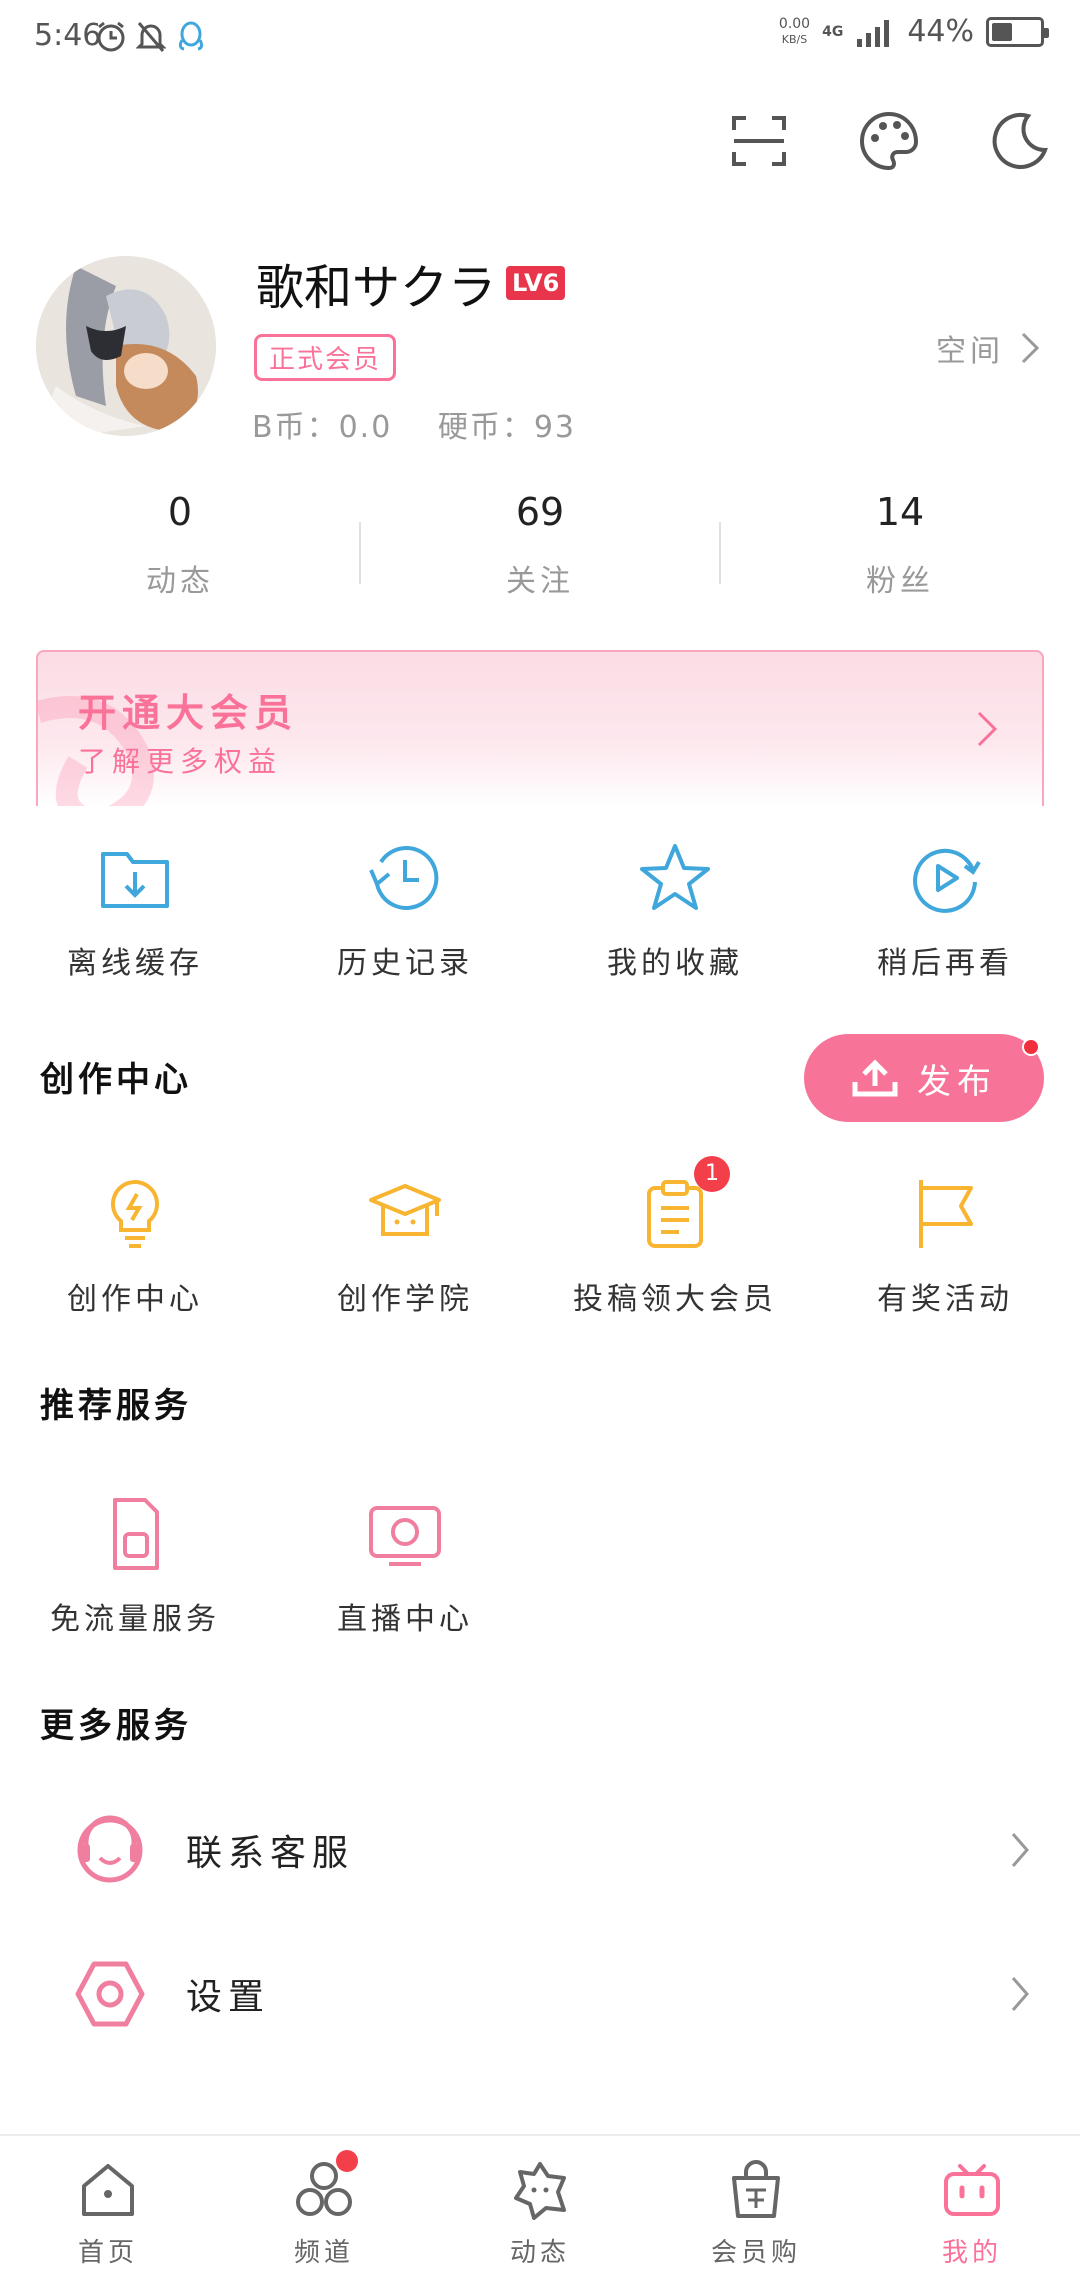 Image resolution: width=1080 pixels, height=2280 pixels. What do you see at coordinates (712, 1174) in the screenshot?
I see `count-badge: 1` at bounding box center [712, 1174].